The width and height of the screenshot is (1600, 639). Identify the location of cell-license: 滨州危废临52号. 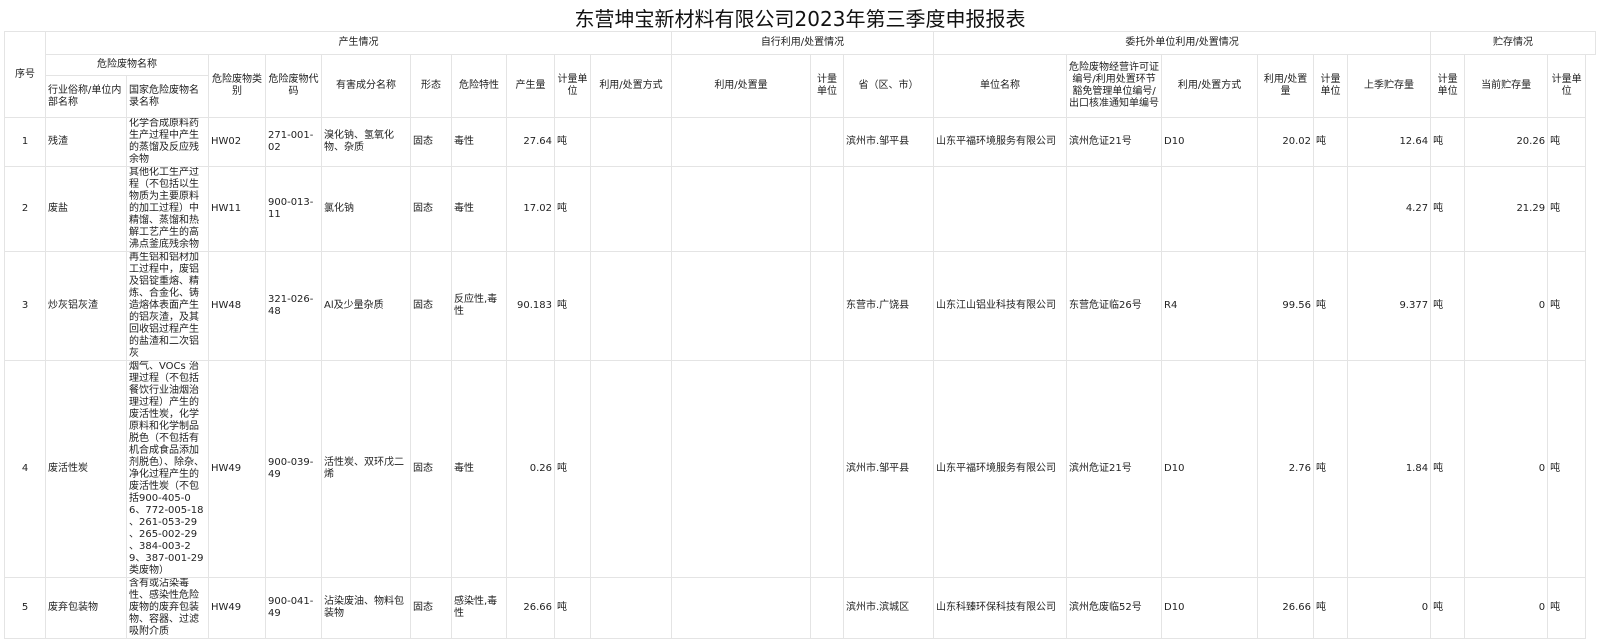
(1114, 608).